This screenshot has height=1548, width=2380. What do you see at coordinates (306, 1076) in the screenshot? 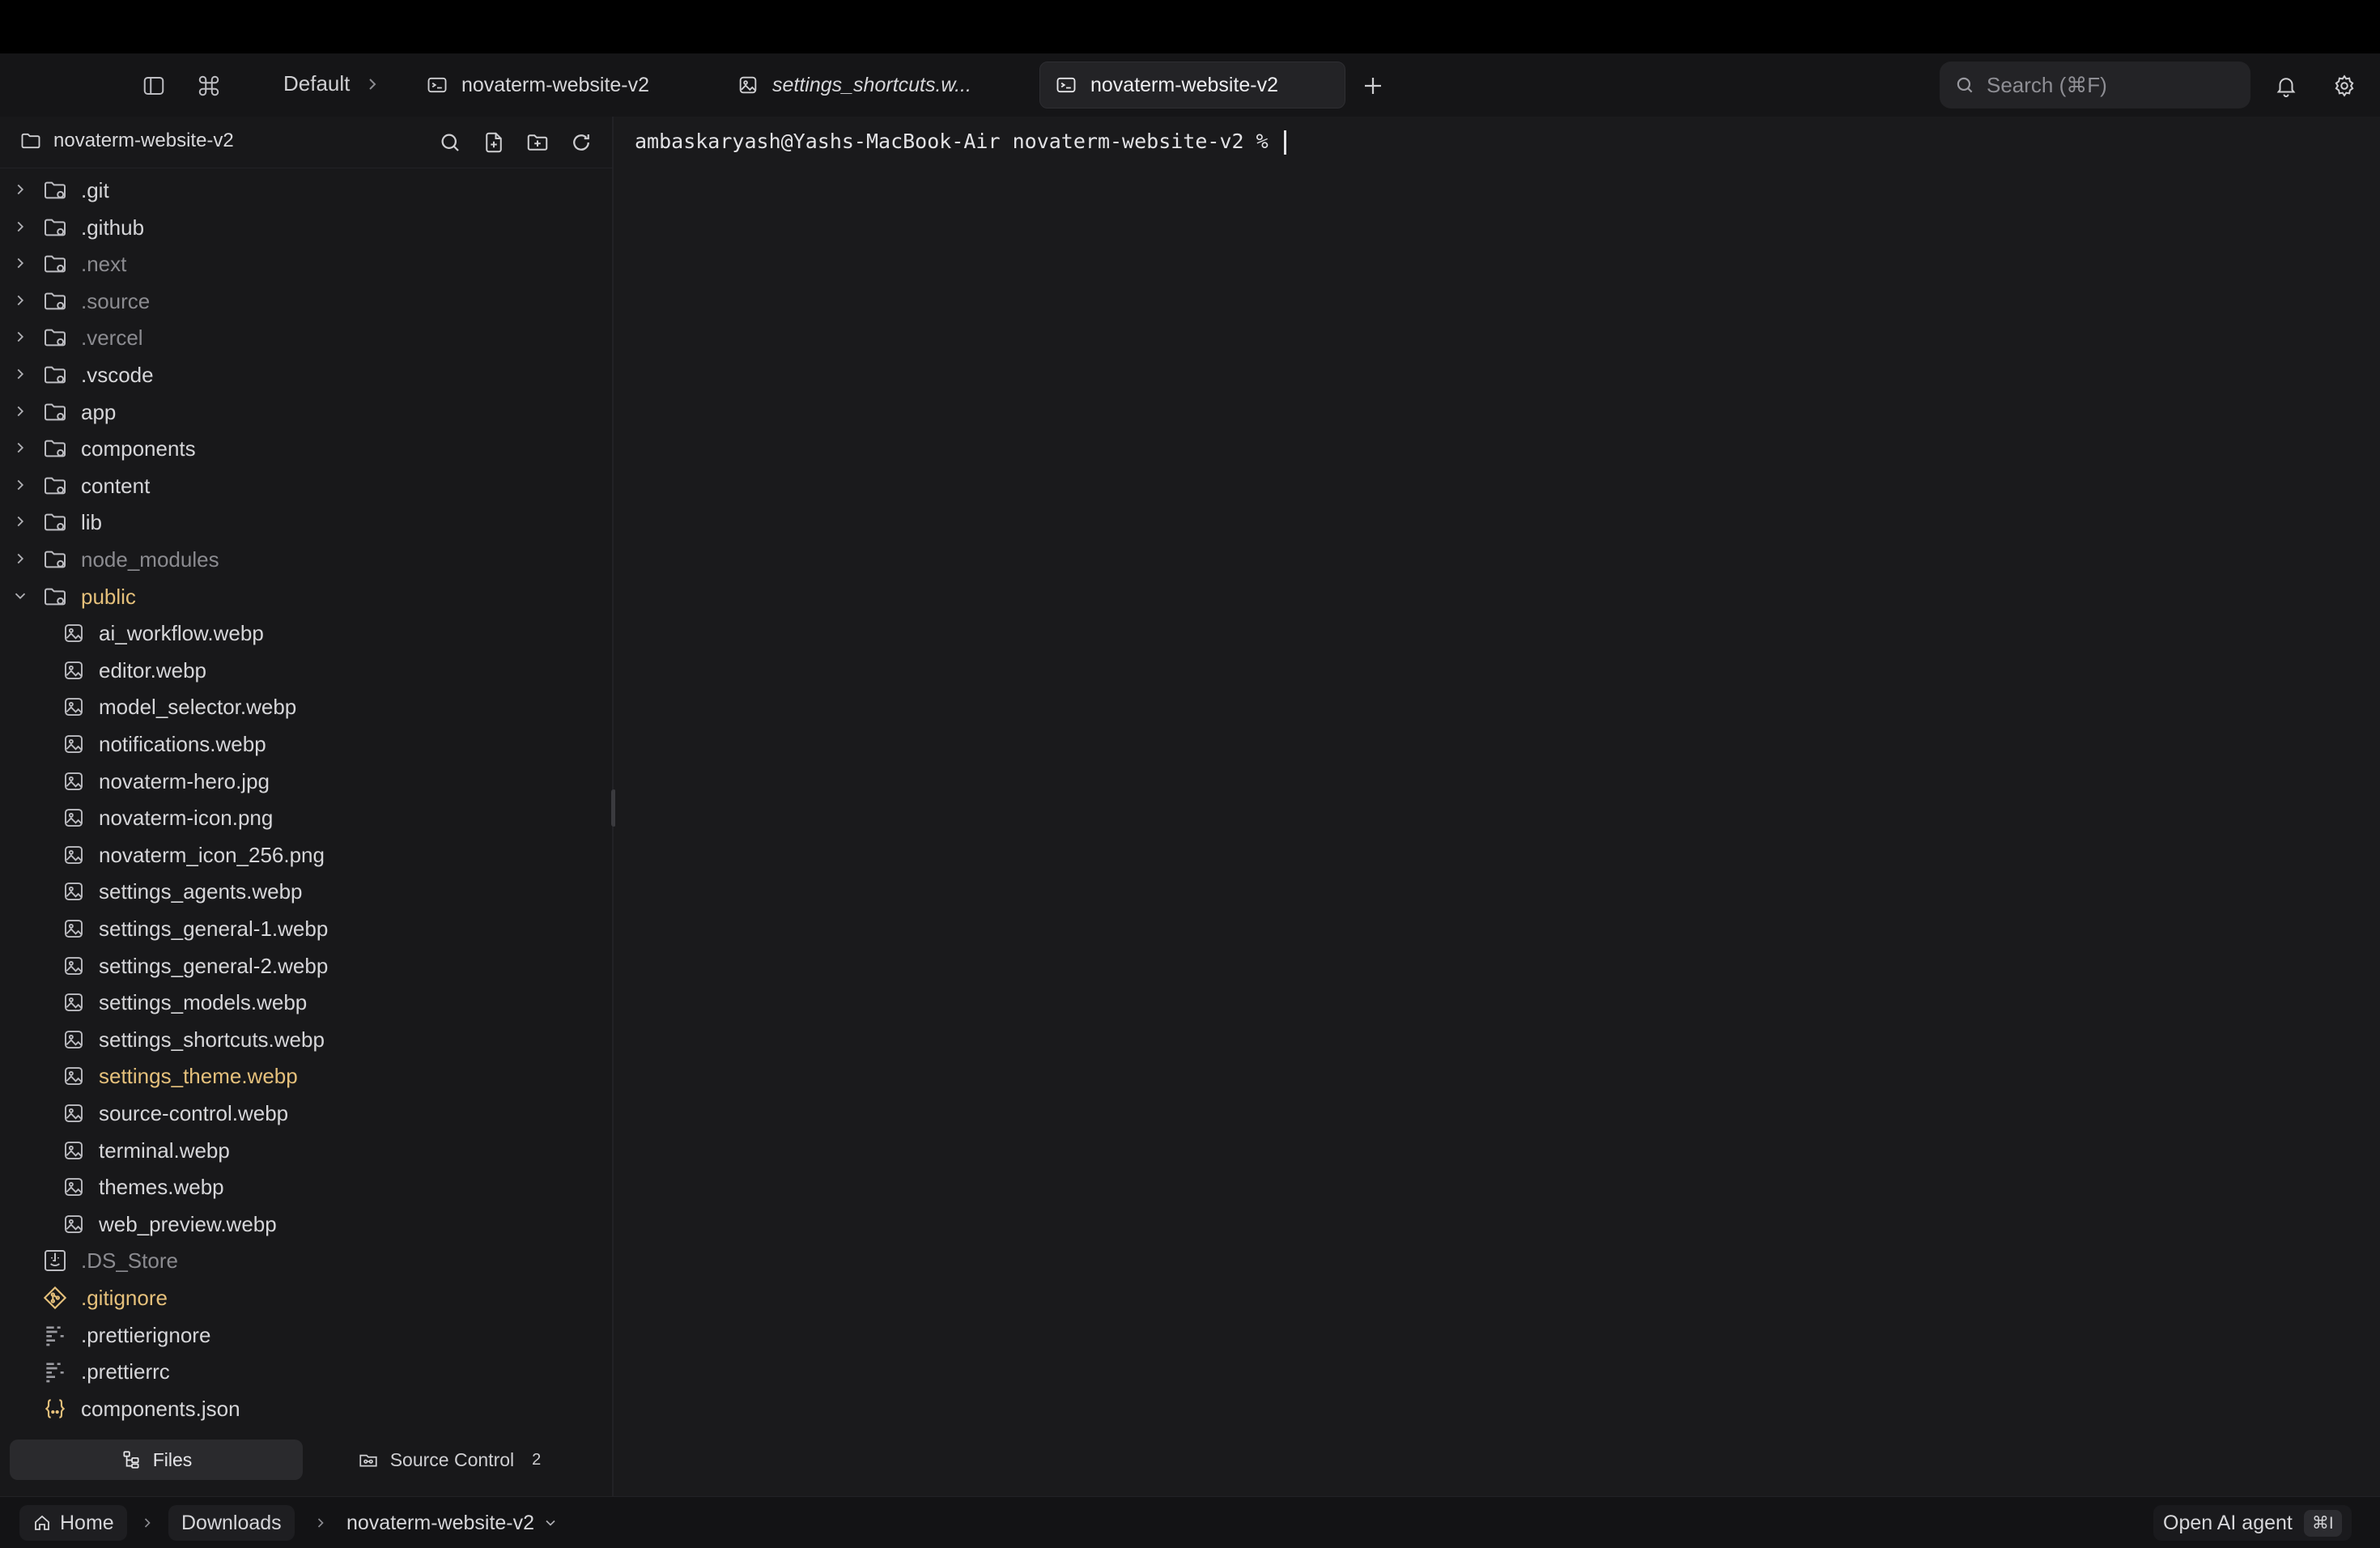
I see `file-item: settings_theme.webp` at bounding box center [306, 1076].